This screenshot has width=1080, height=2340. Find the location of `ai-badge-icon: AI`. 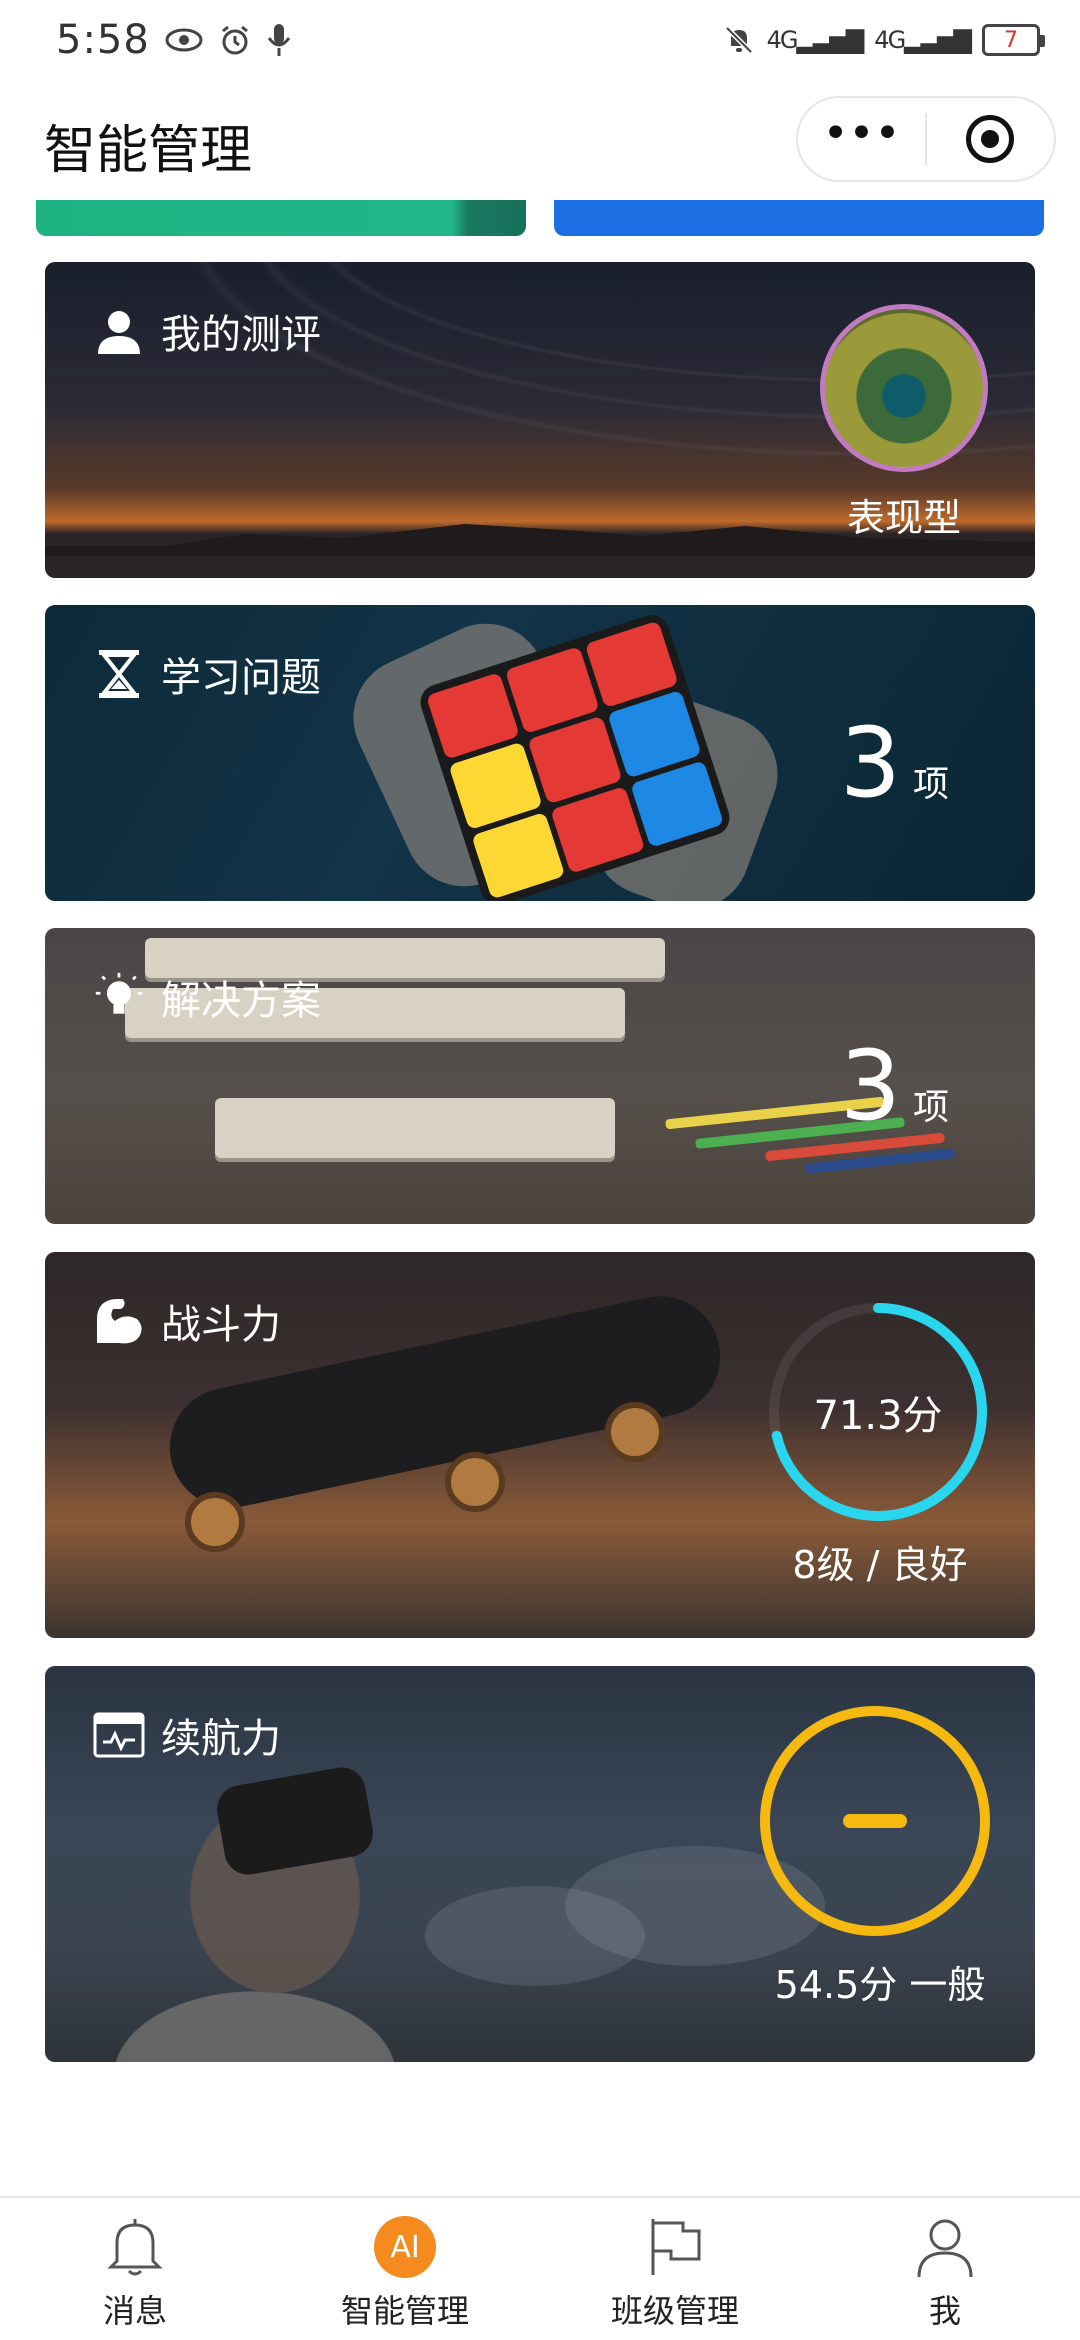

ai-badge-icon: AI is located at coordinates (405, 2247).